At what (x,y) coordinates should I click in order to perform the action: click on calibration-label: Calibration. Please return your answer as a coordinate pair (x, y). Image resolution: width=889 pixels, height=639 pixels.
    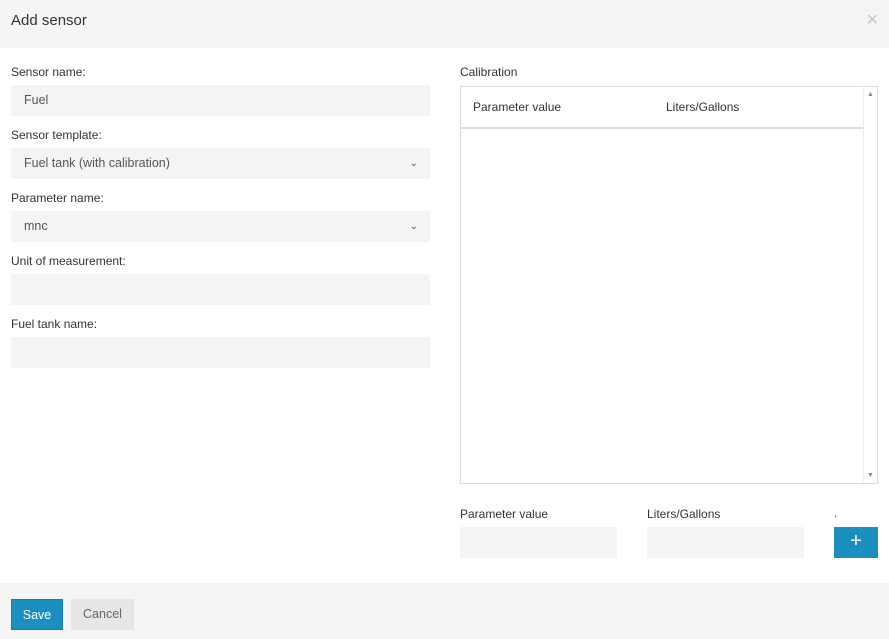
    Looking at the image, I should click on (489, 72).